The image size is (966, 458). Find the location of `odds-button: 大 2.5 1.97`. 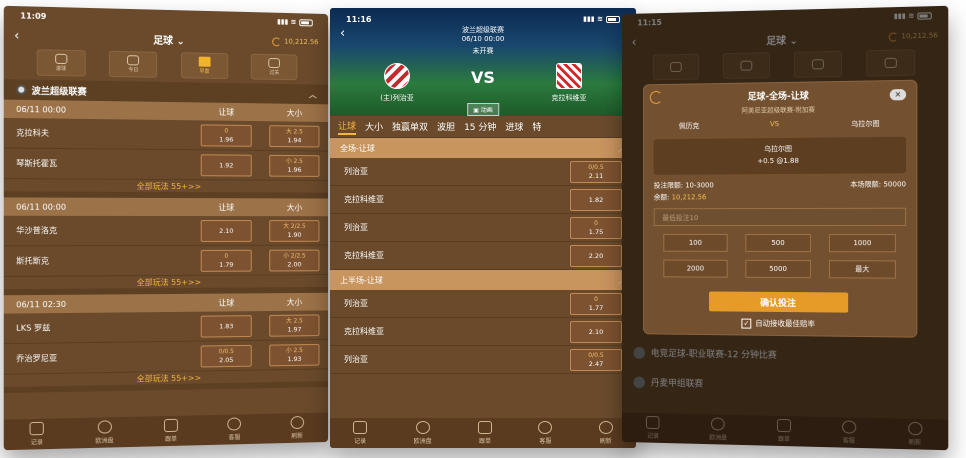

odds-button: 大 2.5 1.97 is located at coordinates (294, 325).